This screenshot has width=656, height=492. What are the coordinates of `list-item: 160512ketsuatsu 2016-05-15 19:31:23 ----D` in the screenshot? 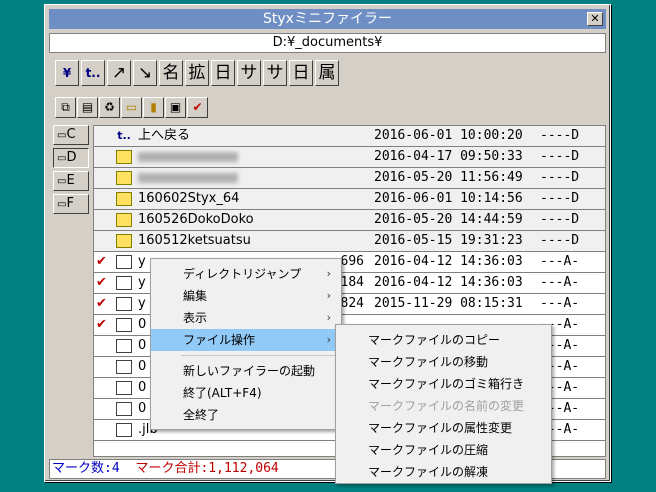 It's located at (349, 241).